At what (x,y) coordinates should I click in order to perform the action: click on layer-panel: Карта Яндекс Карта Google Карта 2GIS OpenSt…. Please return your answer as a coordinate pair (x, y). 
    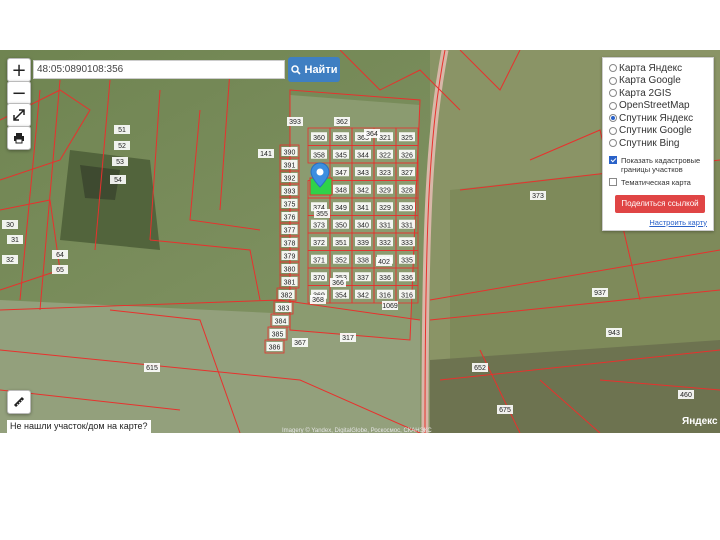
    Looking at the image, I should click on (658, 144).